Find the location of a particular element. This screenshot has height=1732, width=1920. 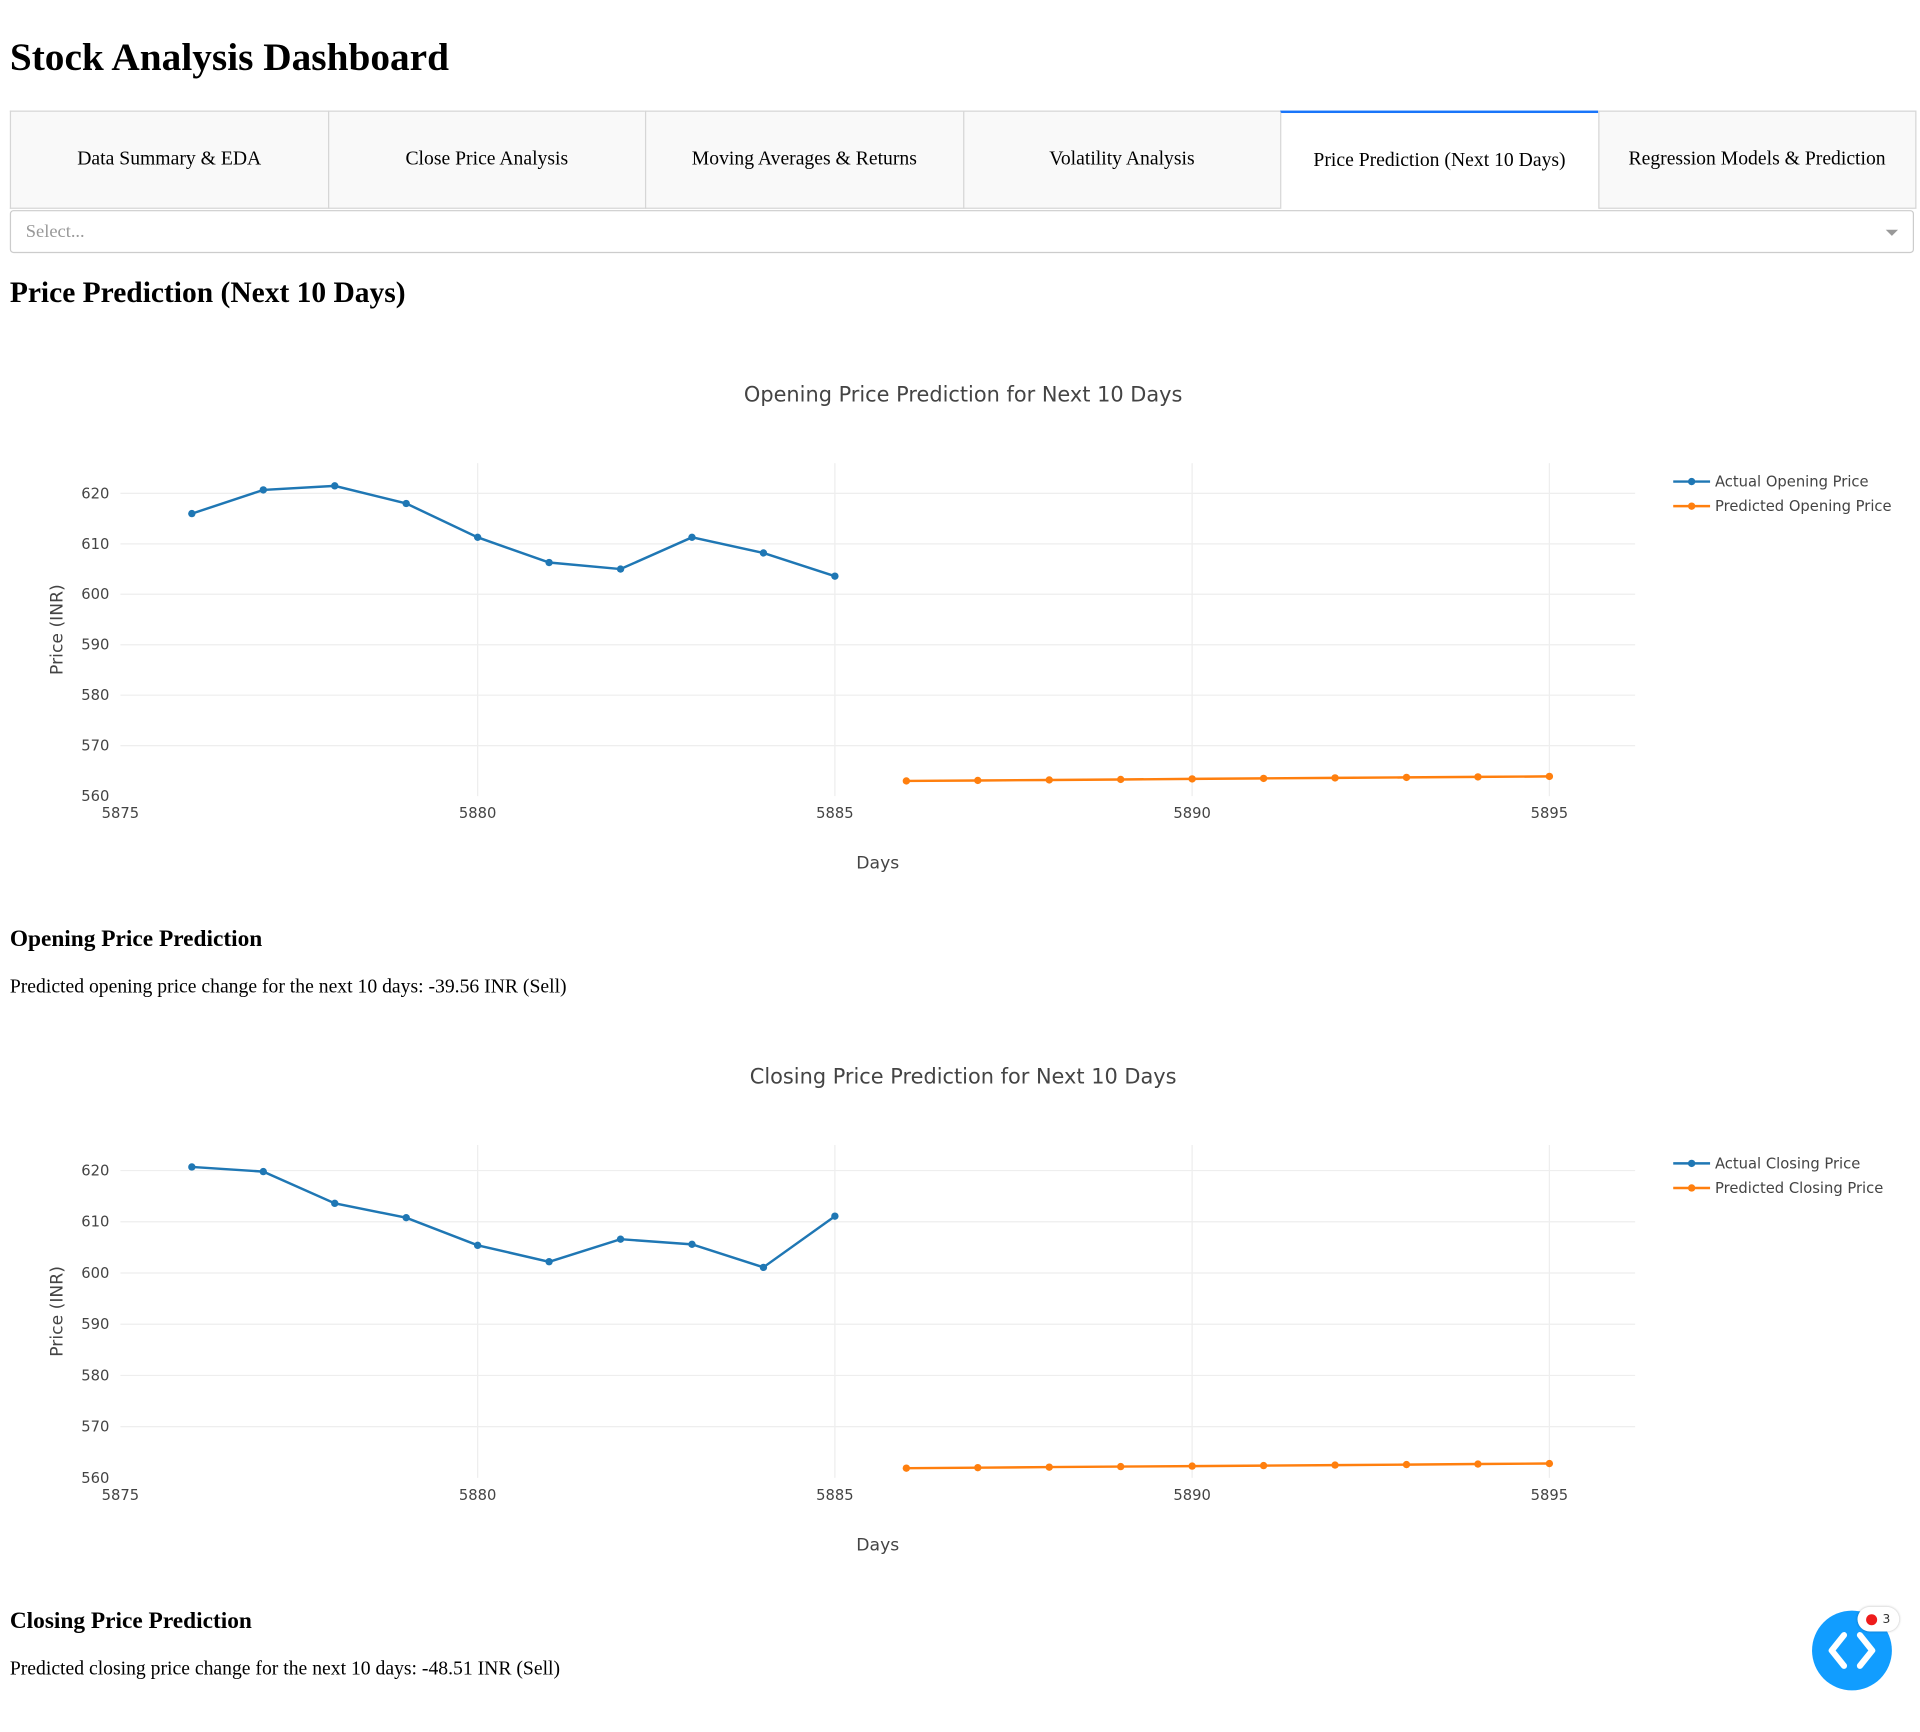

tab-close-price: Close Price Analysis is located at coordinates (486, 159).